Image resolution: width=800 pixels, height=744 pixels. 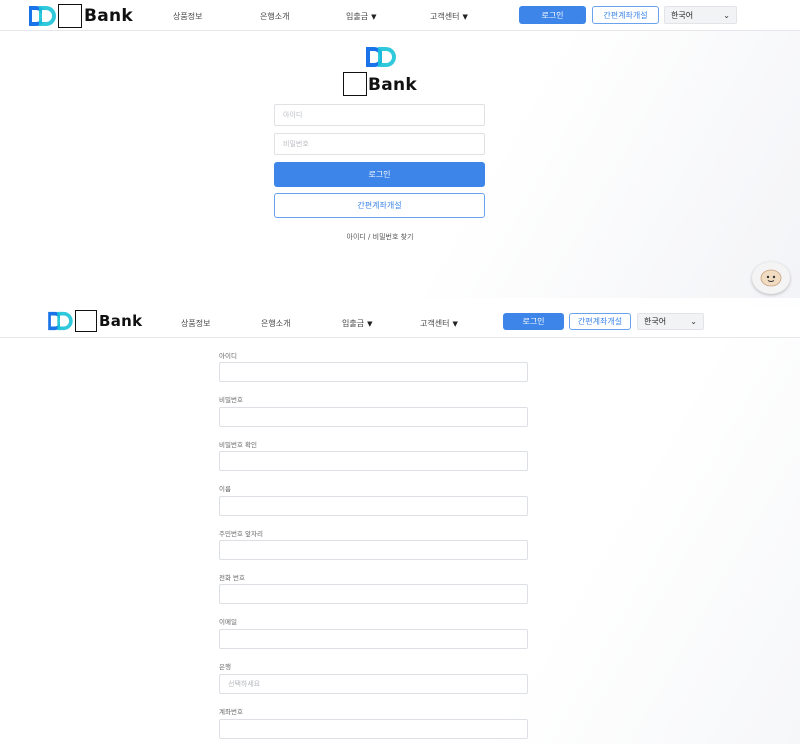 I want to click on chat-bot-button, so click(x=771, y=278).